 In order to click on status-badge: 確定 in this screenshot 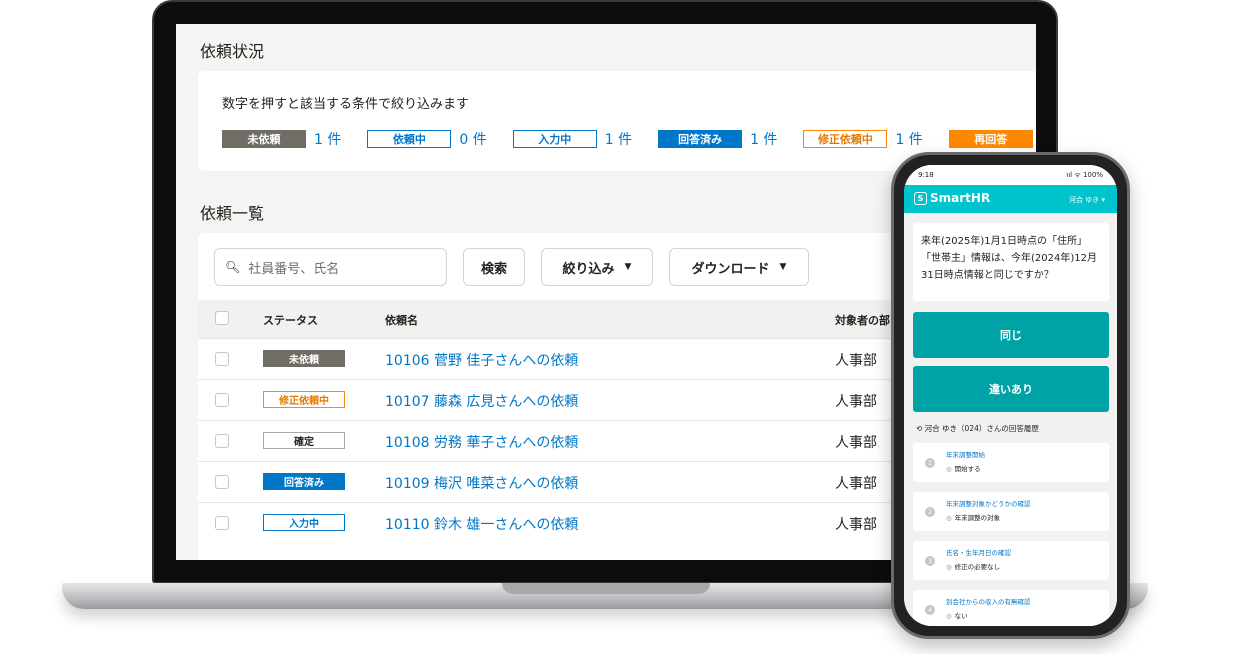, I will do `click(304, 440)`.